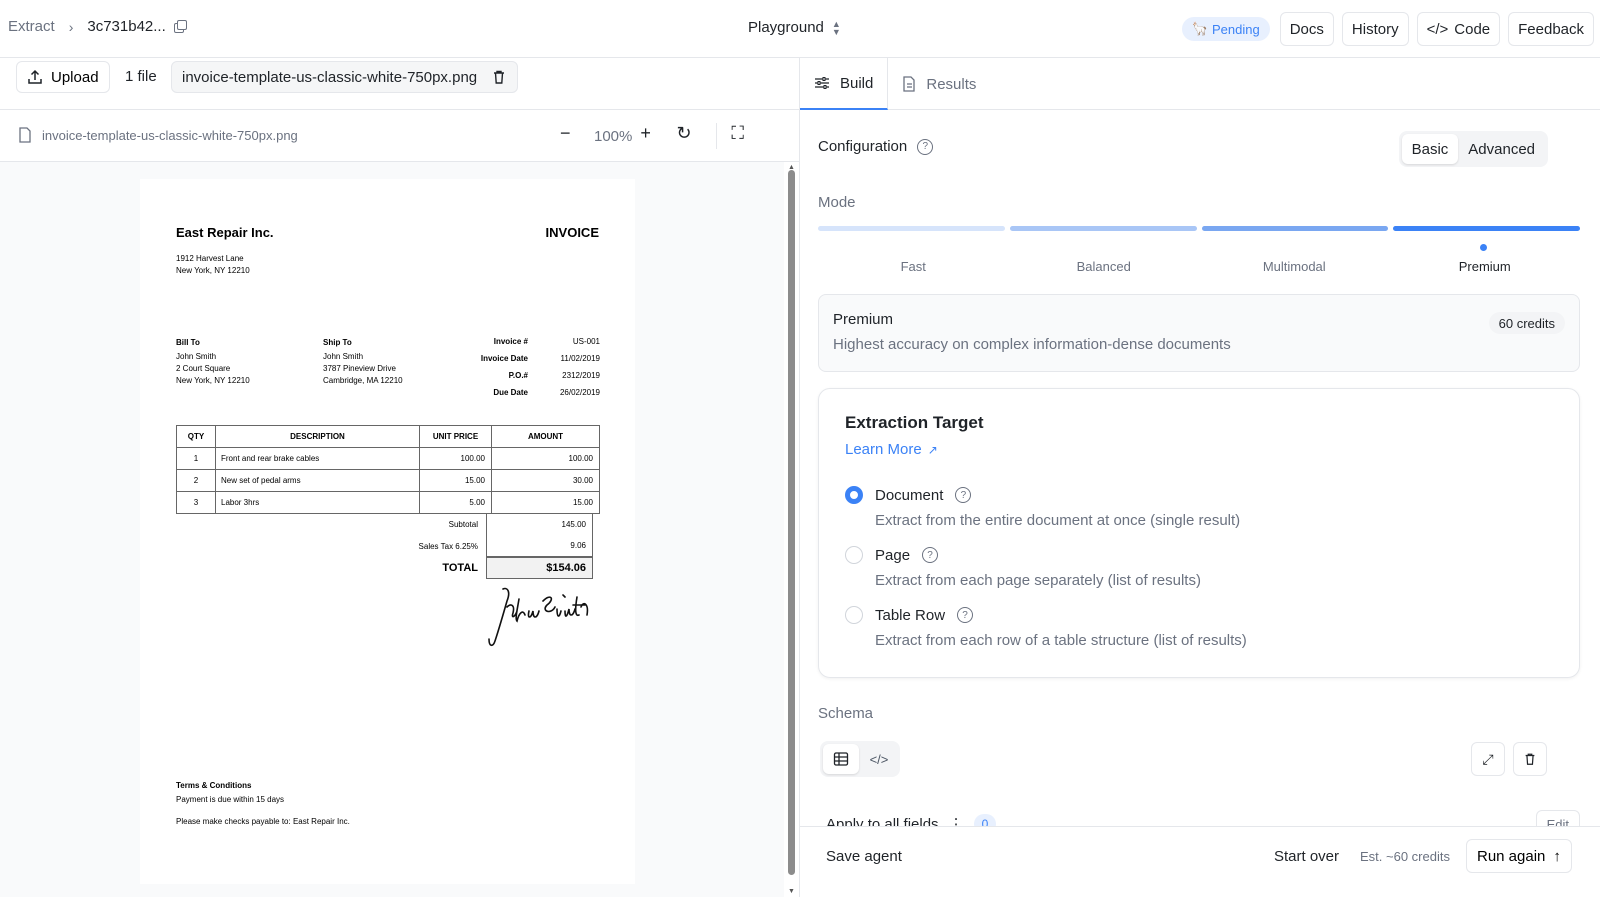  Describe the element at coordinates (31, 26) in the screenshot. I see `breadcrumb-extract: Extract` at that location.